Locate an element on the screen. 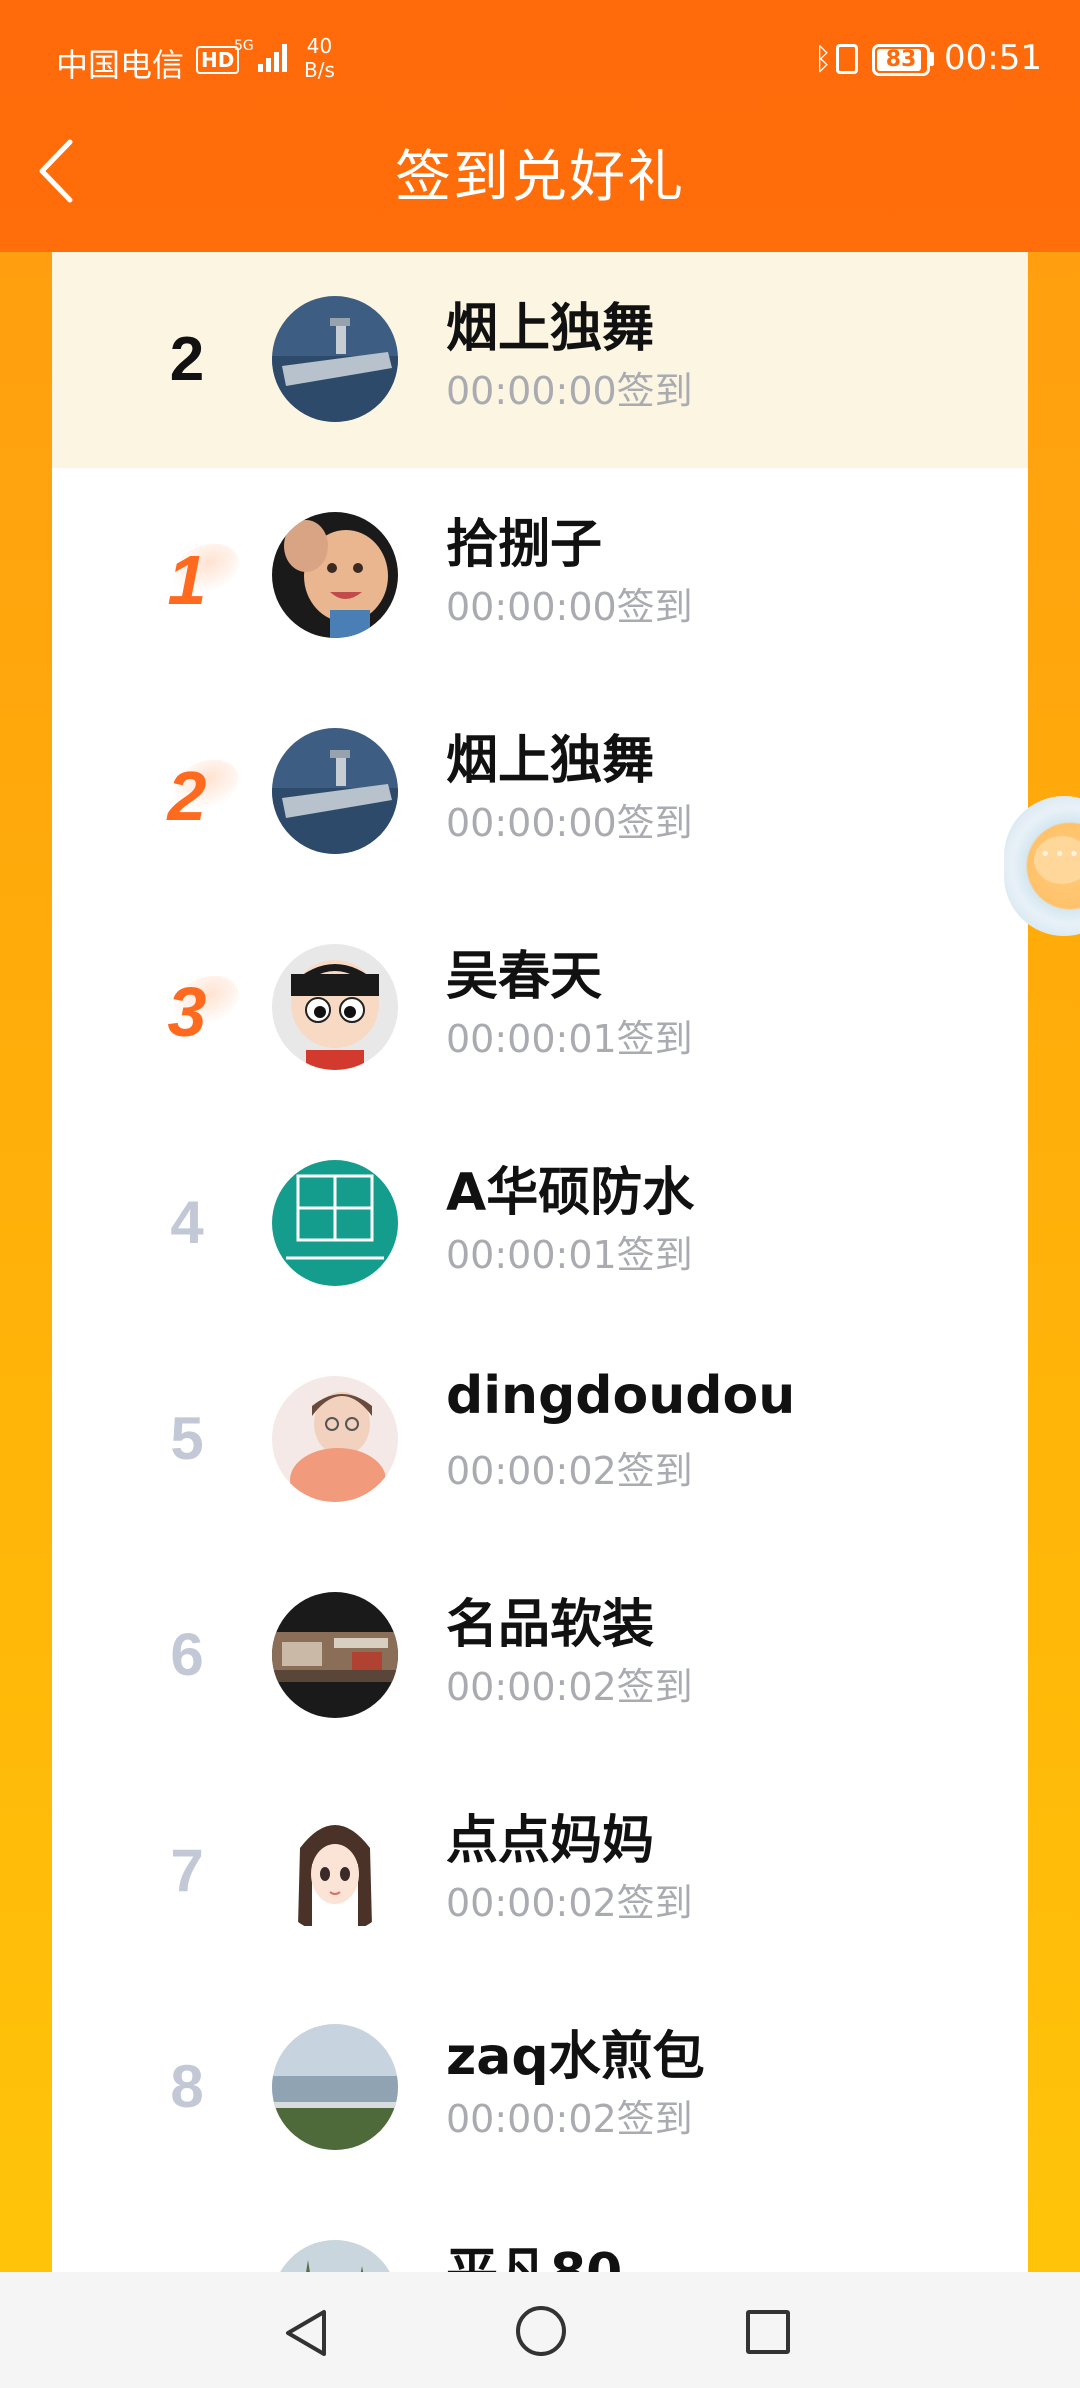 Image resolution: width=1080 pixels, height=2388 pixels. page-title: 签到兑好礼 is located at coordinates (540, 177).